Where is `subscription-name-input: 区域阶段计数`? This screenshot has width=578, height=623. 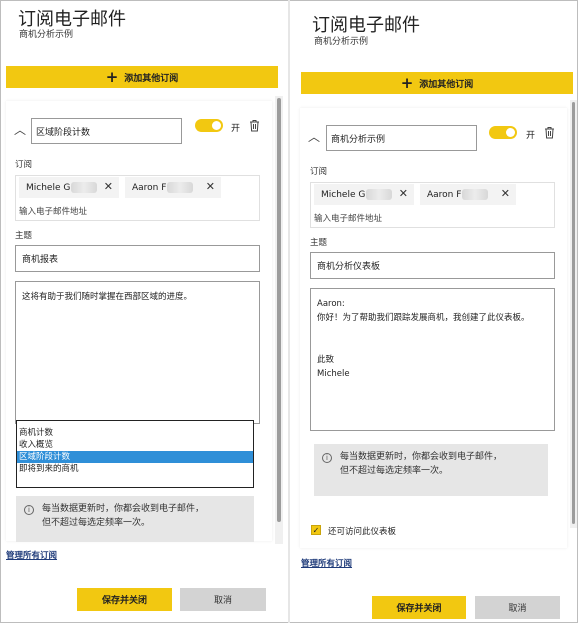 subscription-name-input: 区域阶段计数 is located at coordinates (106, 131).